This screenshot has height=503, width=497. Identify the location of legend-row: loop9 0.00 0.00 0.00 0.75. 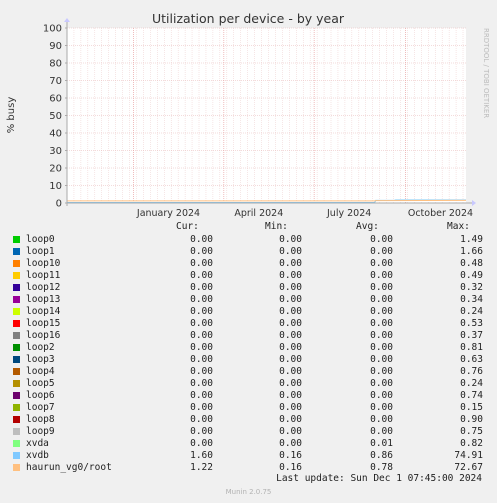
(248, 432).